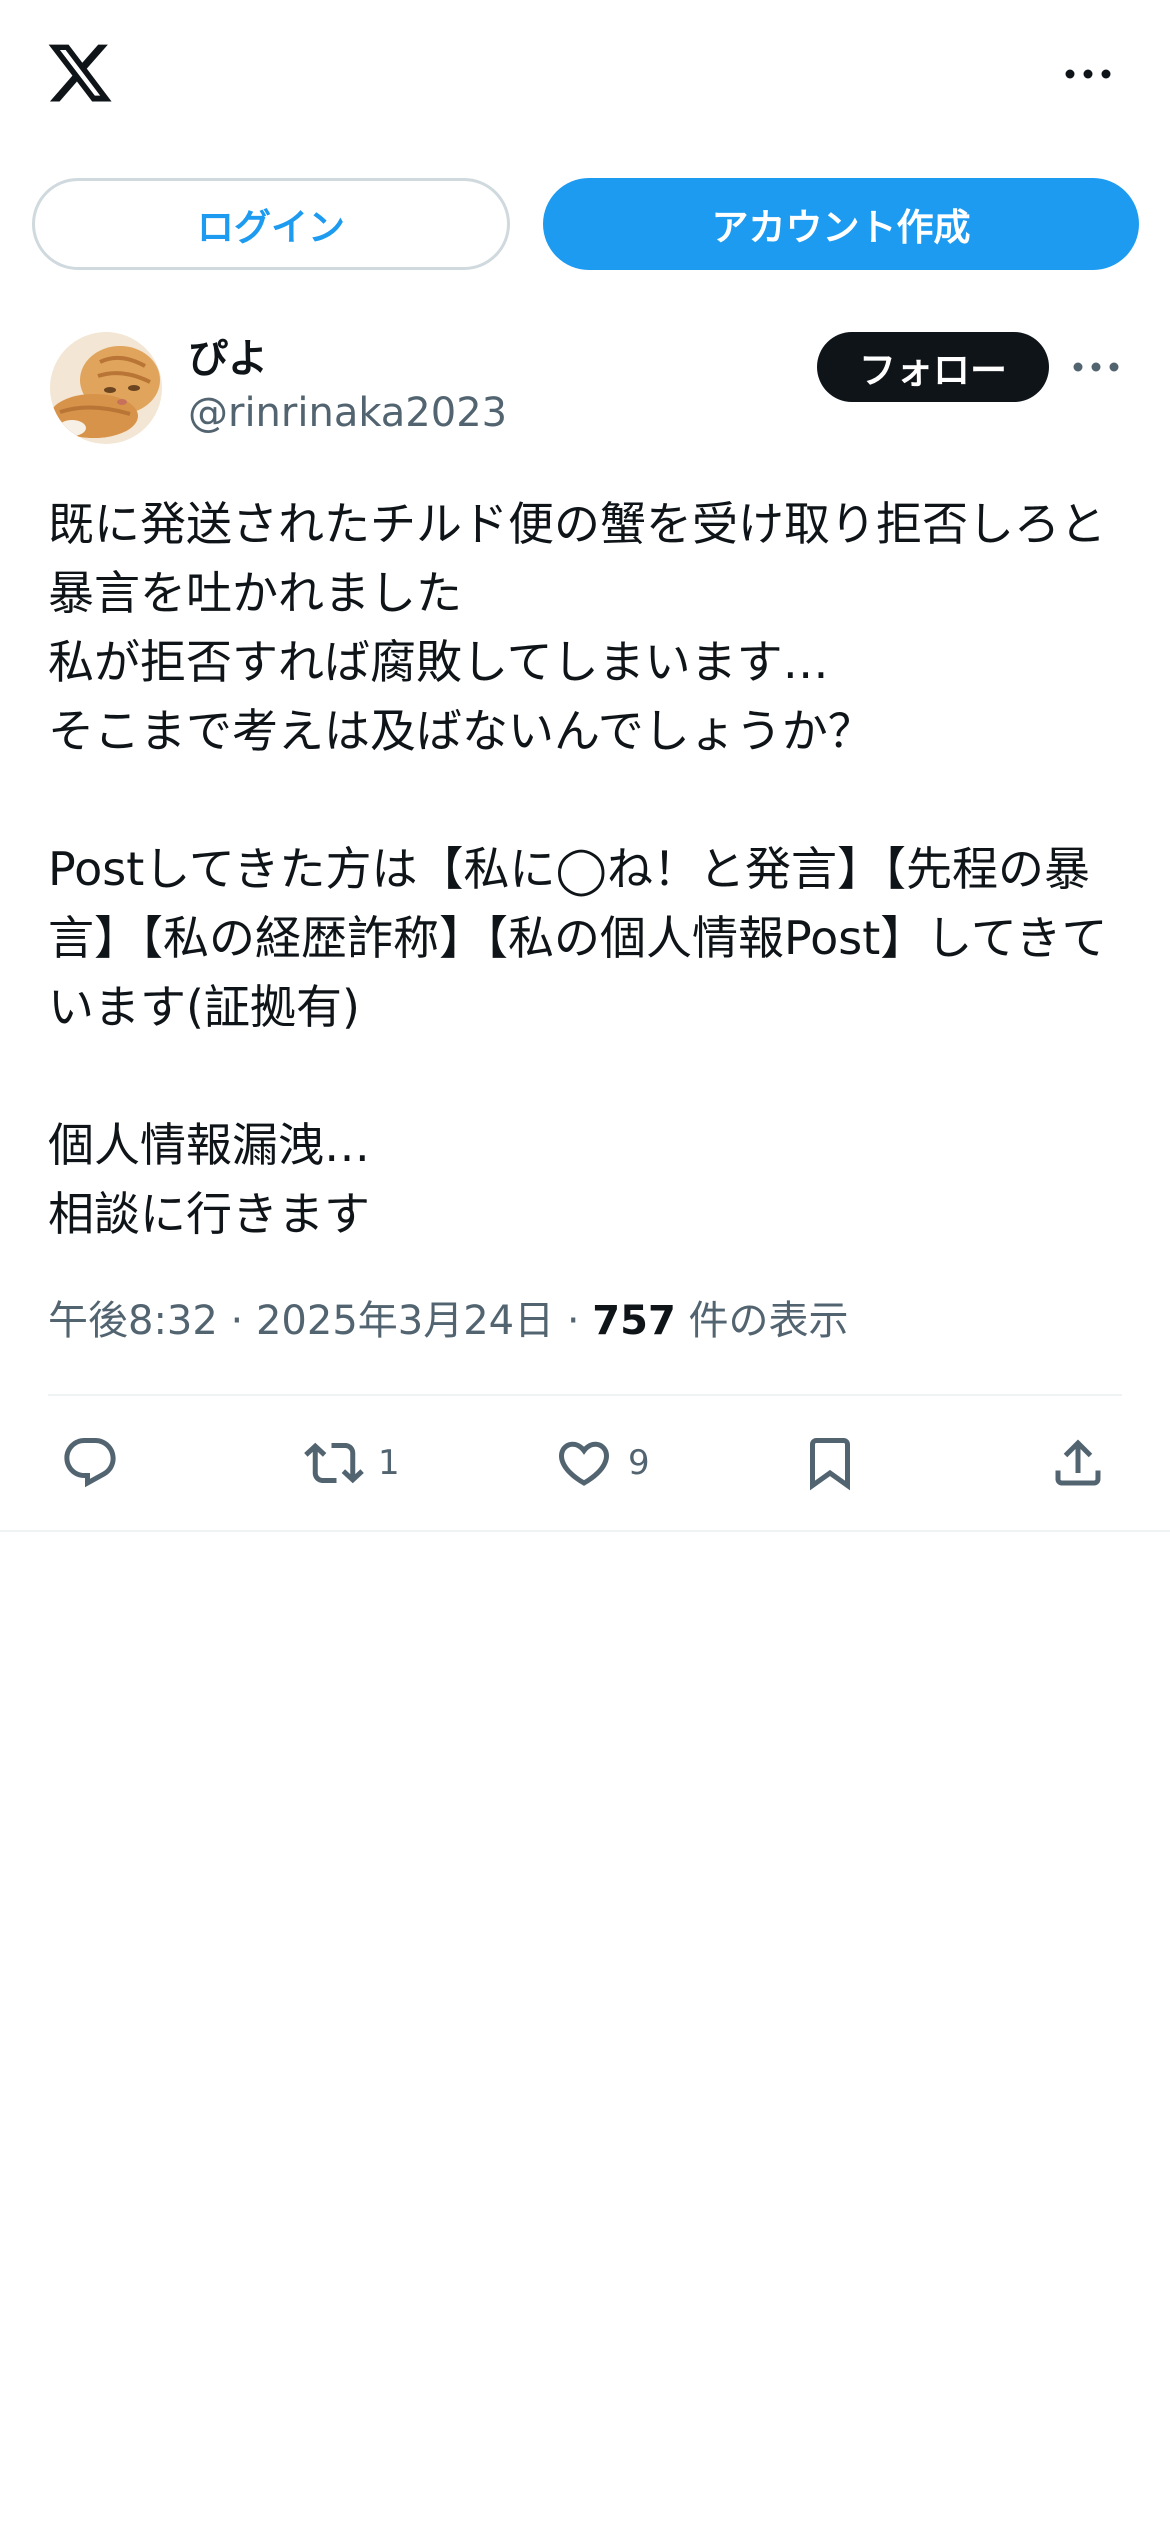 The image size is (1170, 2532). I want to click on follow-button: フォロー, so click(933, 367).